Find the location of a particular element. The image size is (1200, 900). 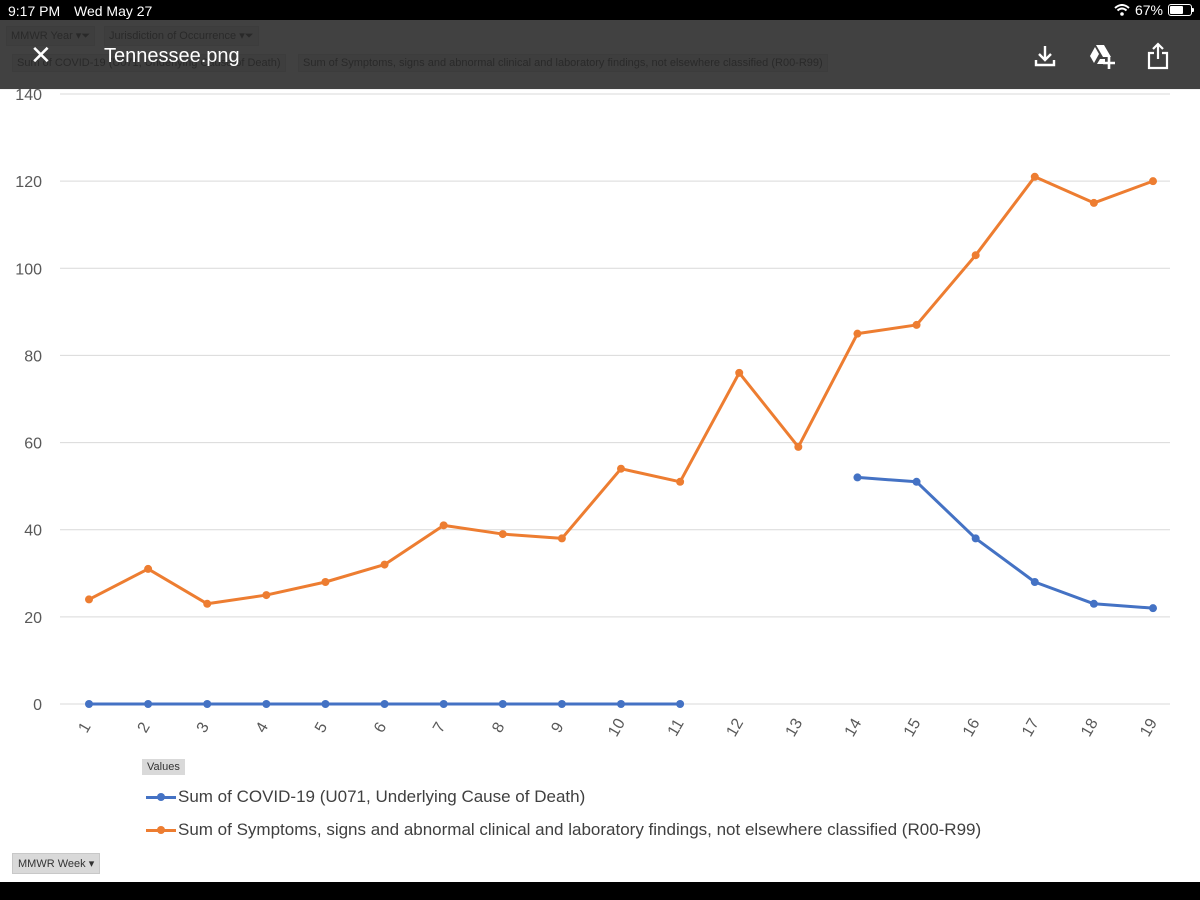

y-tick-label: 120 is located at coordinates (28, 182).